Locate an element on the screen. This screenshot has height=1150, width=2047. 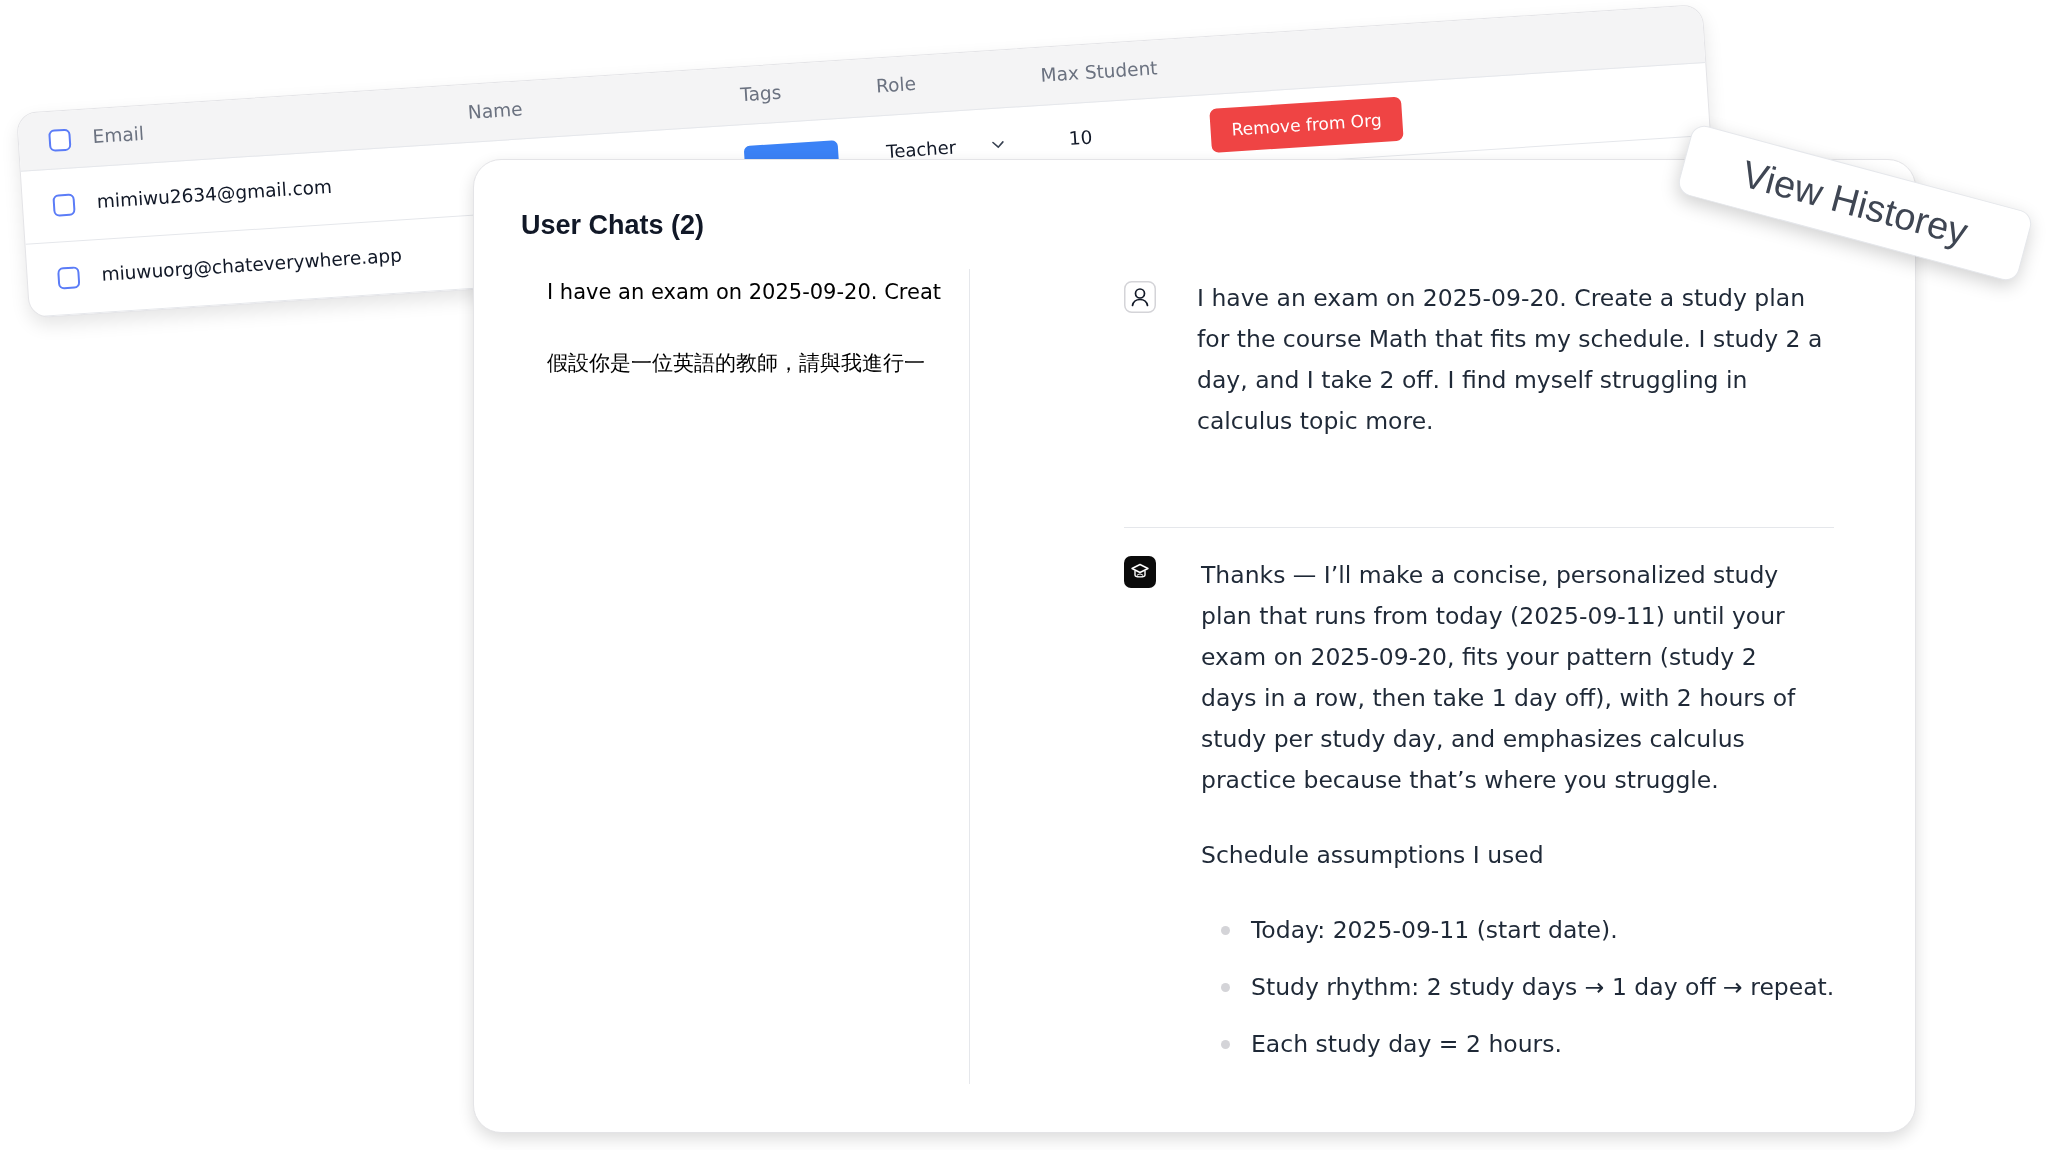
remove-from-org-button: Remove from Org is located at coordinates (1306, 124).